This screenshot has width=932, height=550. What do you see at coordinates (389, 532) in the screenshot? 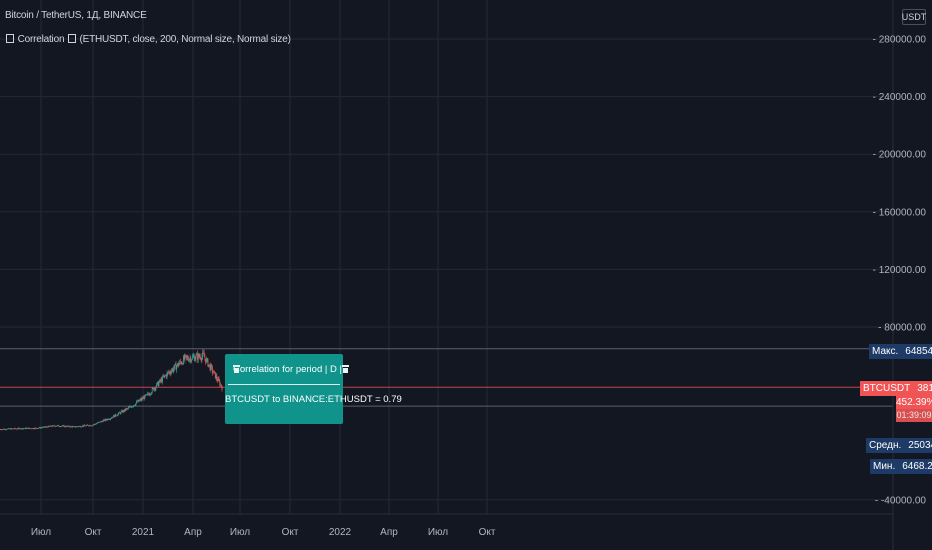
I see `x-tick-label: Апр` at bounding box center [389, 532].